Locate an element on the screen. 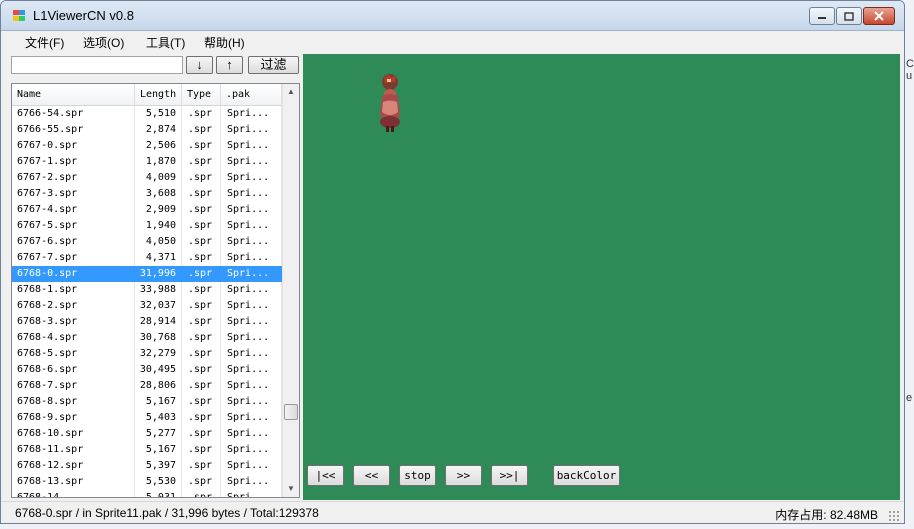 The height and width of the screenshot is (529, 914). background-text: u is located at coordinates (909, 76).